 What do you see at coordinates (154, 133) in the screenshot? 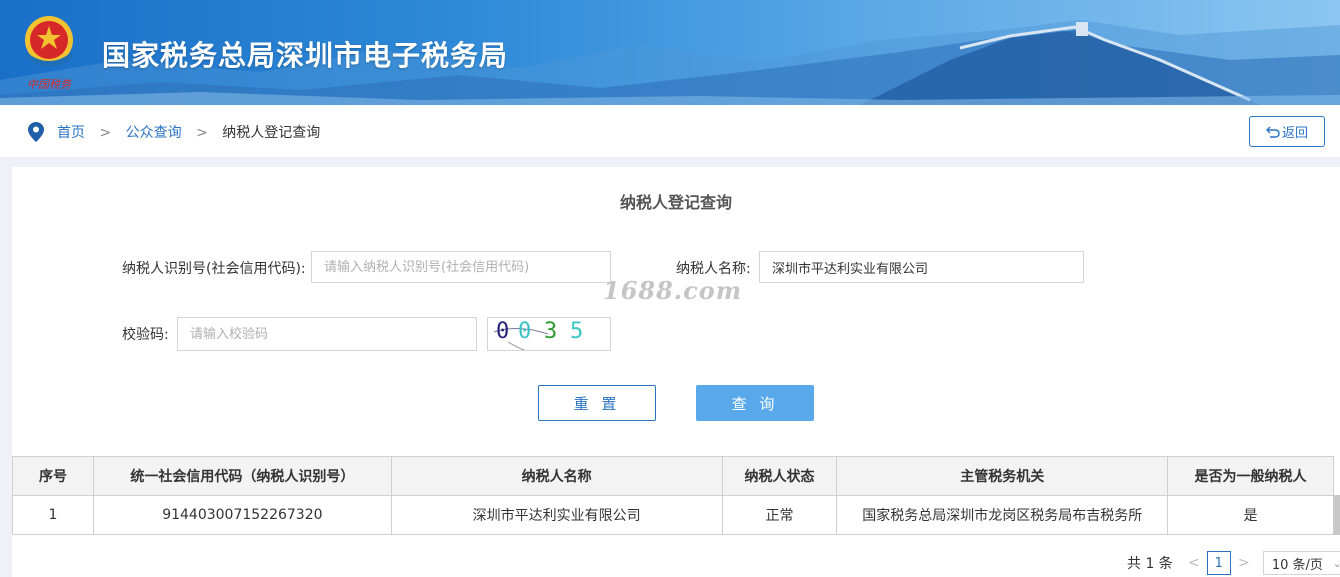
I see `breadcrumb-public-query: 公众查询` at bounding box center [154, 133].